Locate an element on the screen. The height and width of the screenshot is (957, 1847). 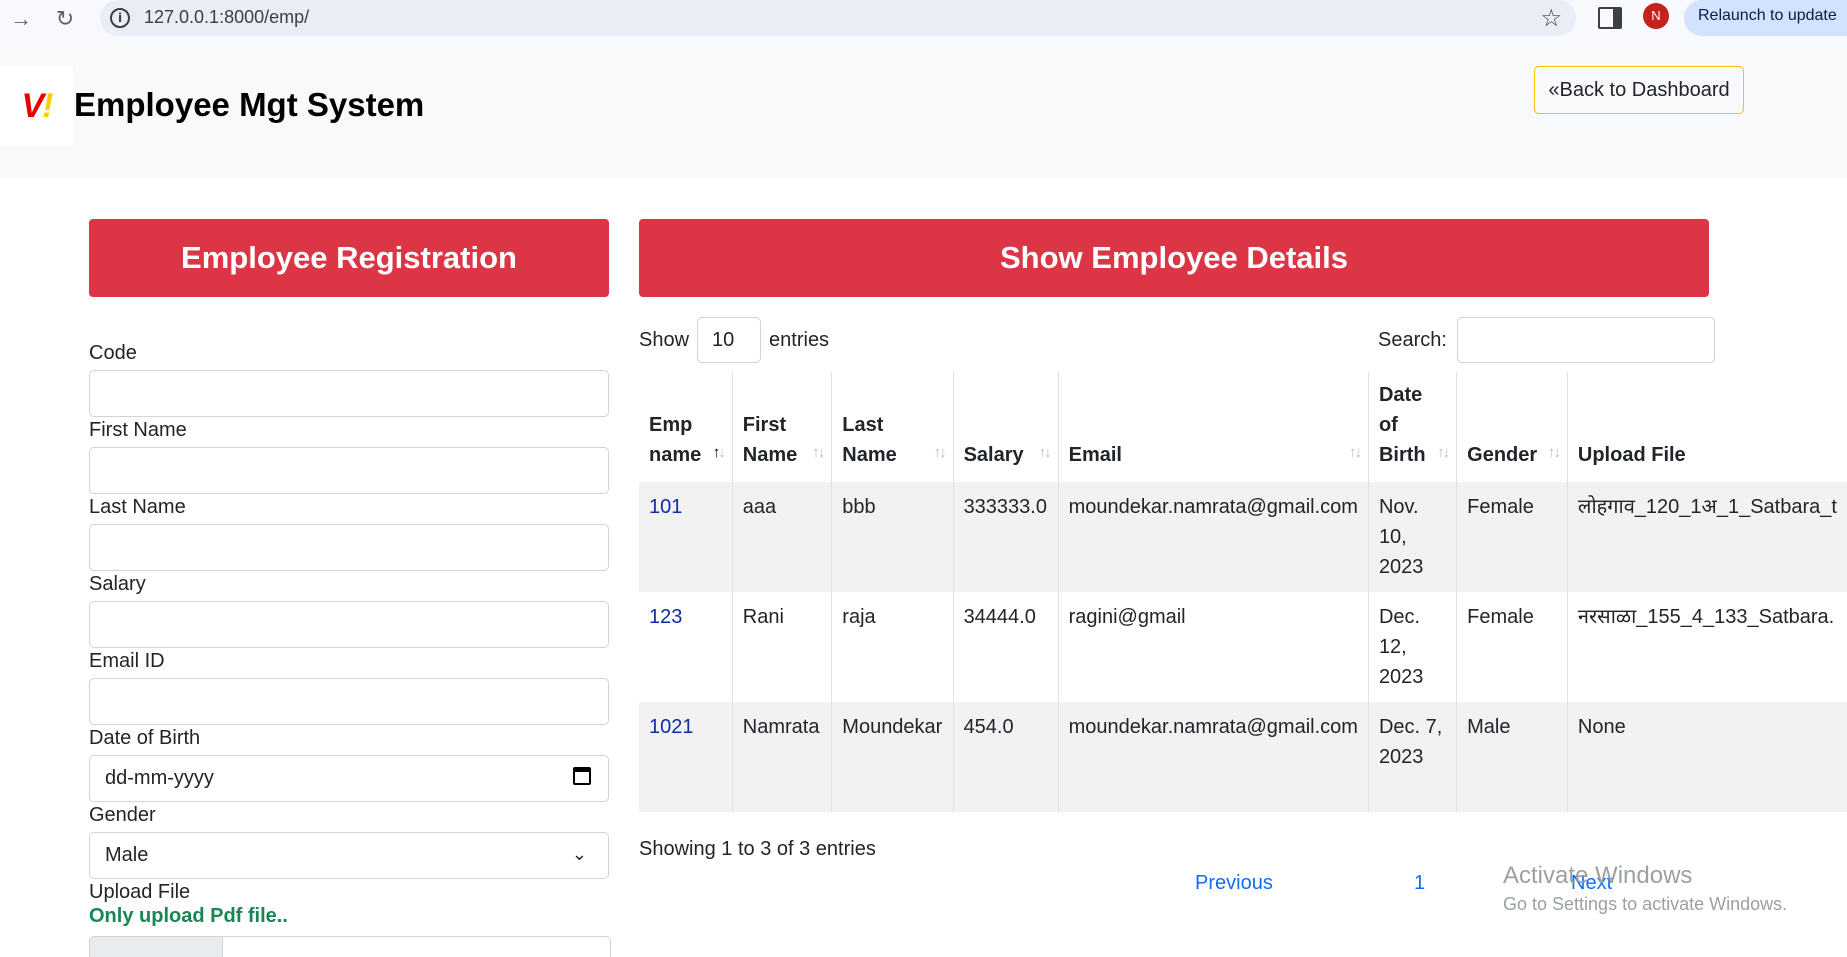
forward-arrow-icon: → is located at coordinates (21, 19).